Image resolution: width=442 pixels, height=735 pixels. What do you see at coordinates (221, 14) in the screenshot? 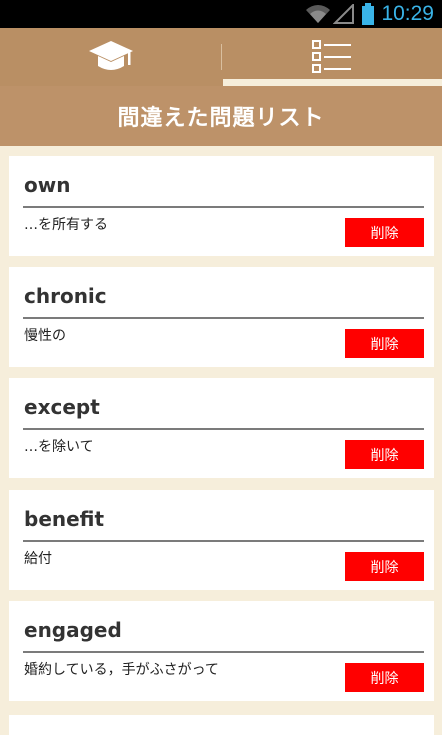
I see `status-bar: 10:29` at bounding box center [221, 14].